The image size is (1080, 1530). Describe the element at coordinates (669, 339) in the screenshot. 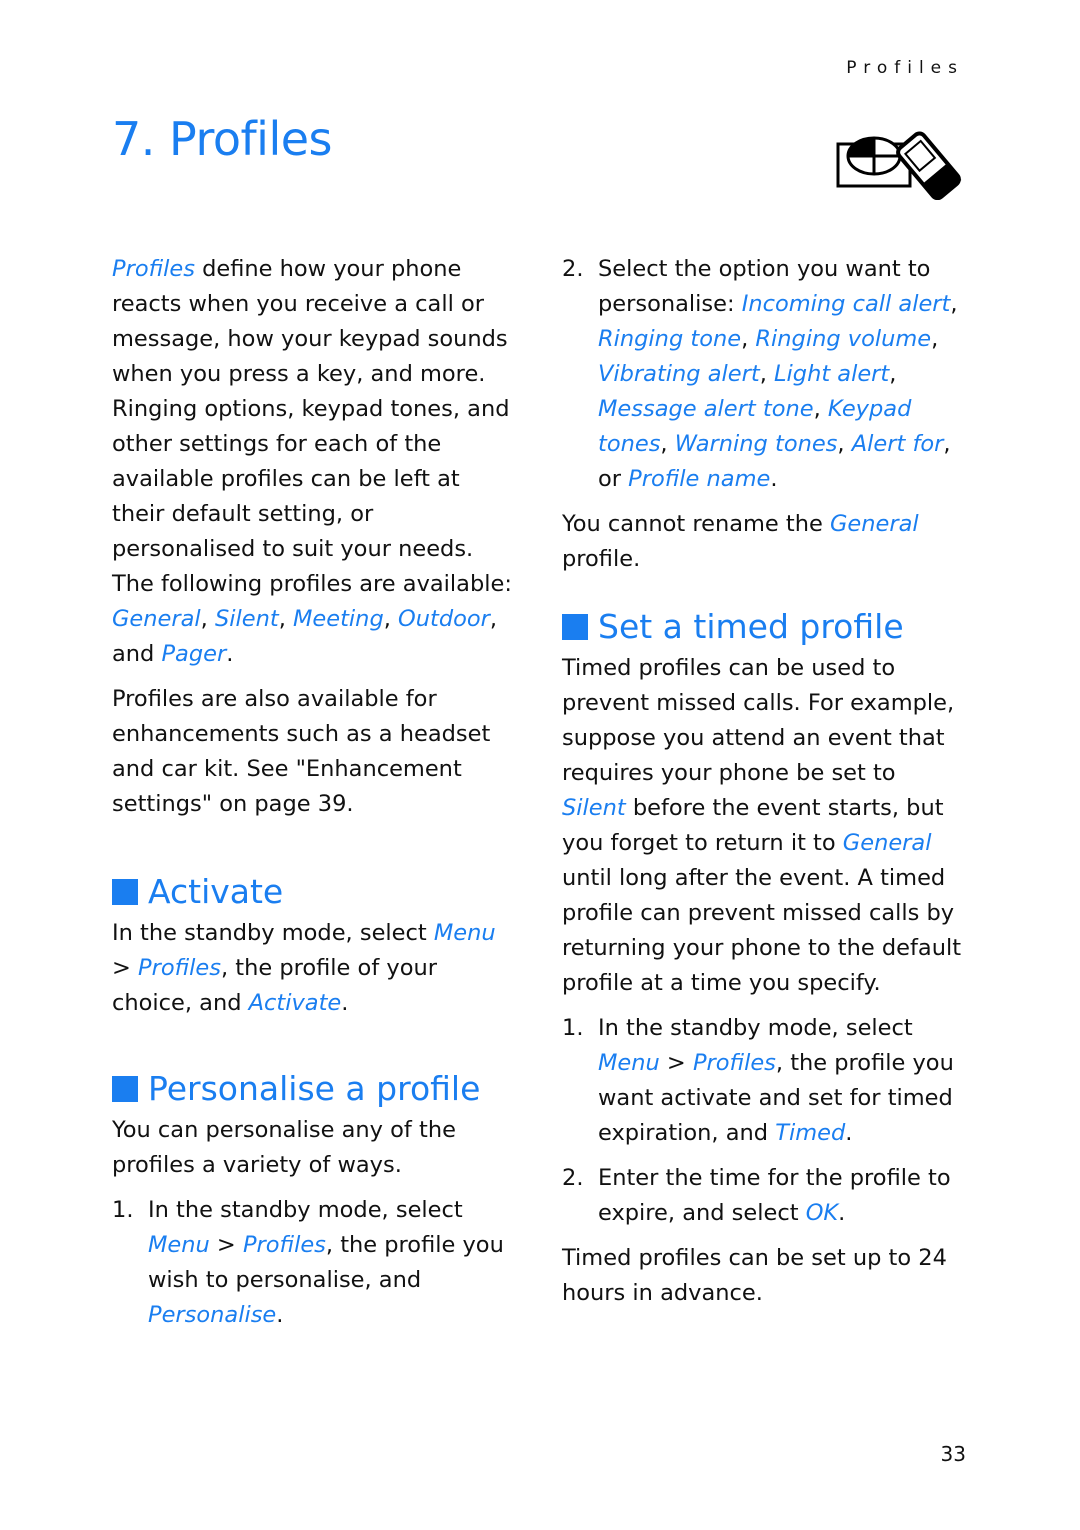

I see `option-ringing-tone: Ringing tone` at that location.